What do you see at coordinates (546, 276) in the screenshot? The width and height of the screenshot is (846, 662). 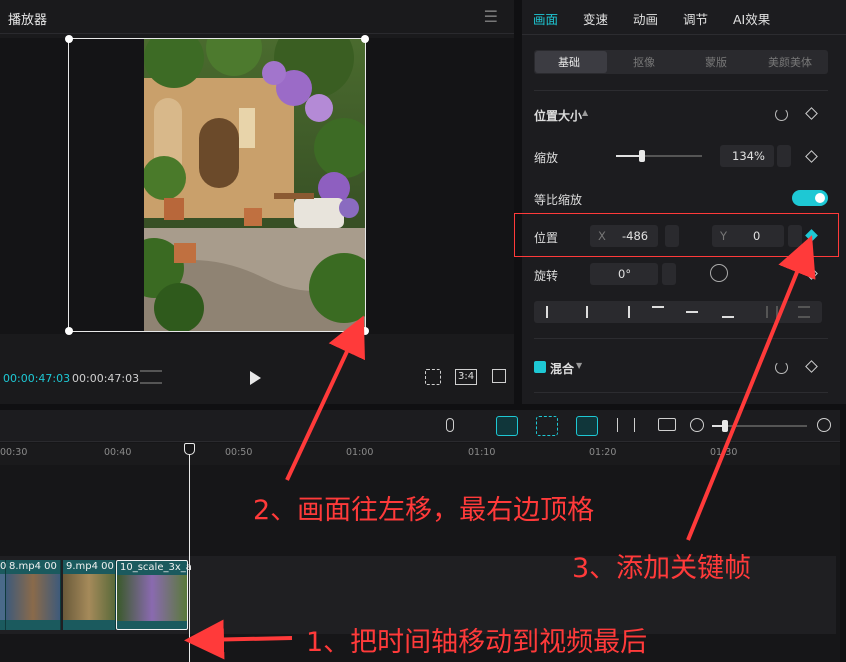 I see `rotation-label: 旋转` at bounding box center [546, 276].